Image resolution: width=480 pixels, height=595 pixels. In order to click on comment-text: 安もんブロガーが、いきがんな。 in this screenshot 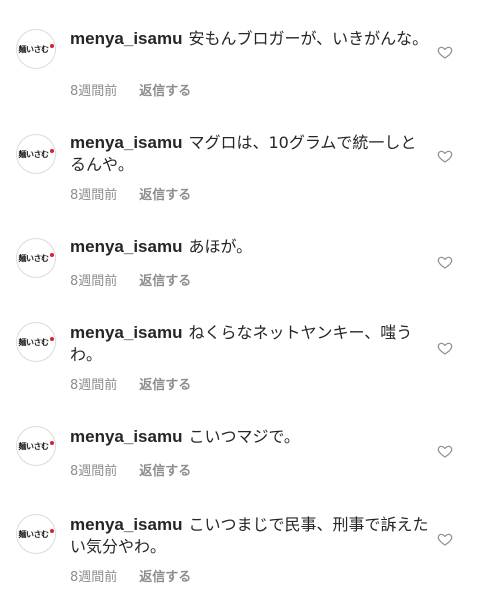, I will do `click(308, 38)`.